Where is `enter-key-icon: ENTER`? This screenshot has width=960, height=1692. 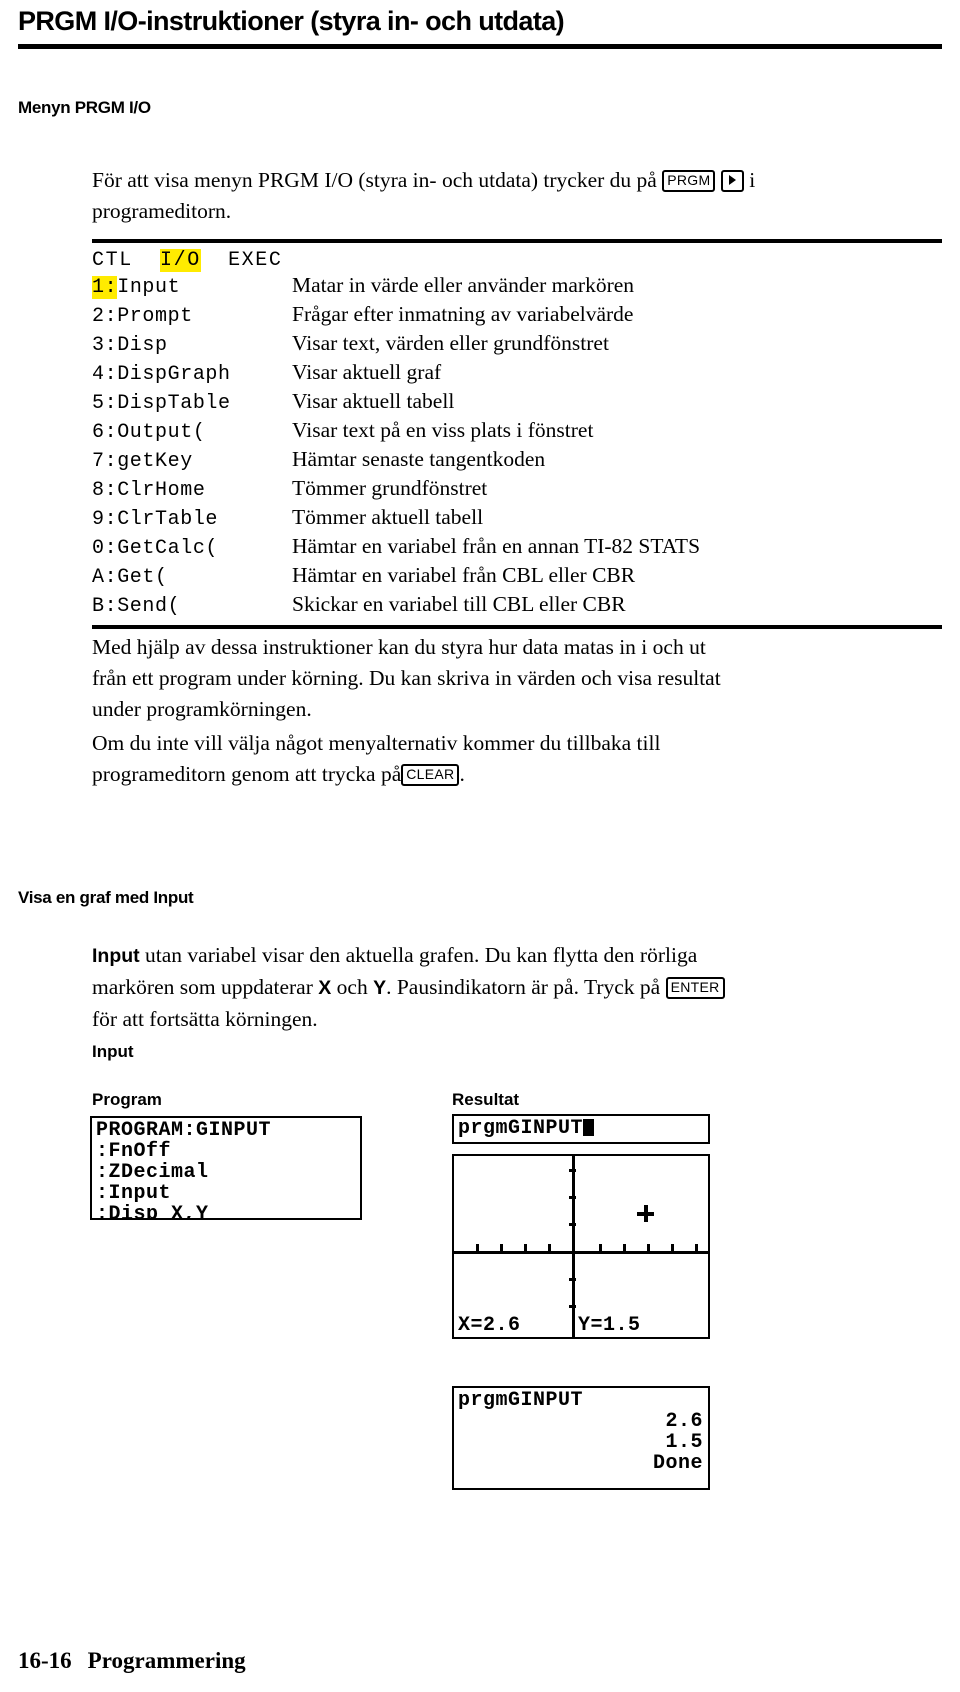
enter-key-icon: ENTER is located at coordinates (695, 988).